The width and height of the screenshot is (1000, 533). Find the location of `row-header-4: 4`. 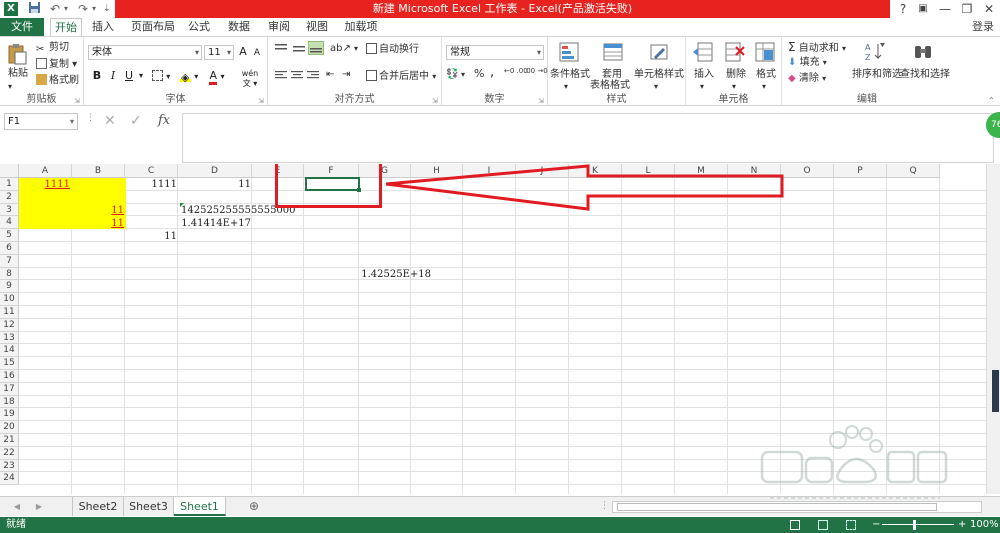

row-header-4: 4 is located at coordinates (9, 223).